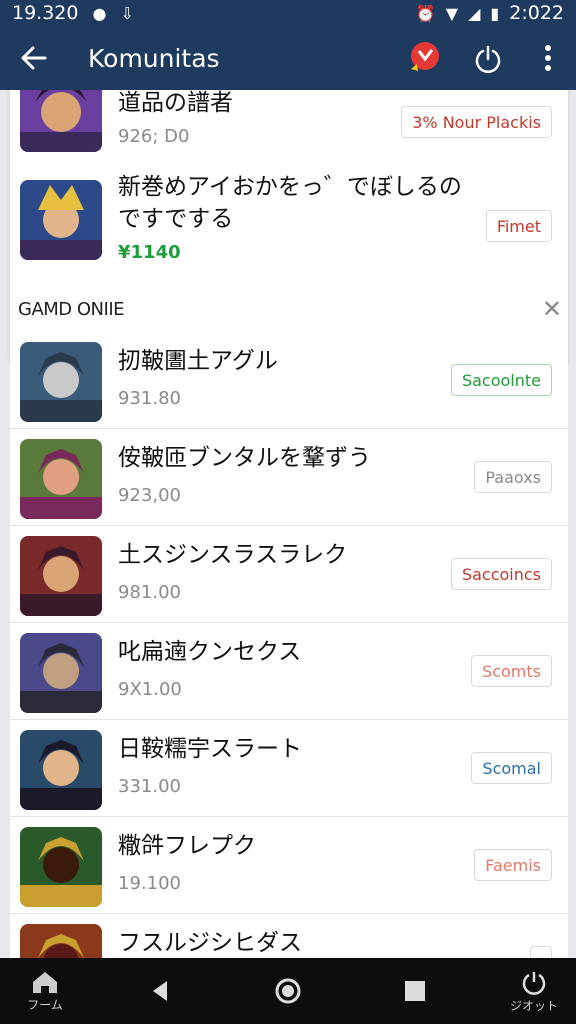 The height and width of the screenshot is (1024, 576). What do you see at coordinates (244, 458) in the screenshot?
I see `game-title: 侒鞁匝ブンタルを鞪ずう` at bounding box center [244, 458].